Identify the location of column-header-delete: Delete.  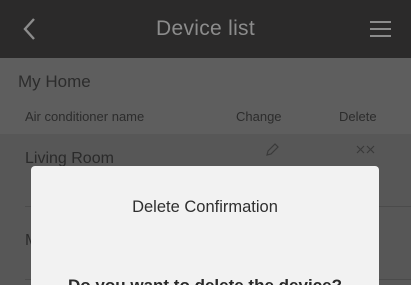
(358, 116).